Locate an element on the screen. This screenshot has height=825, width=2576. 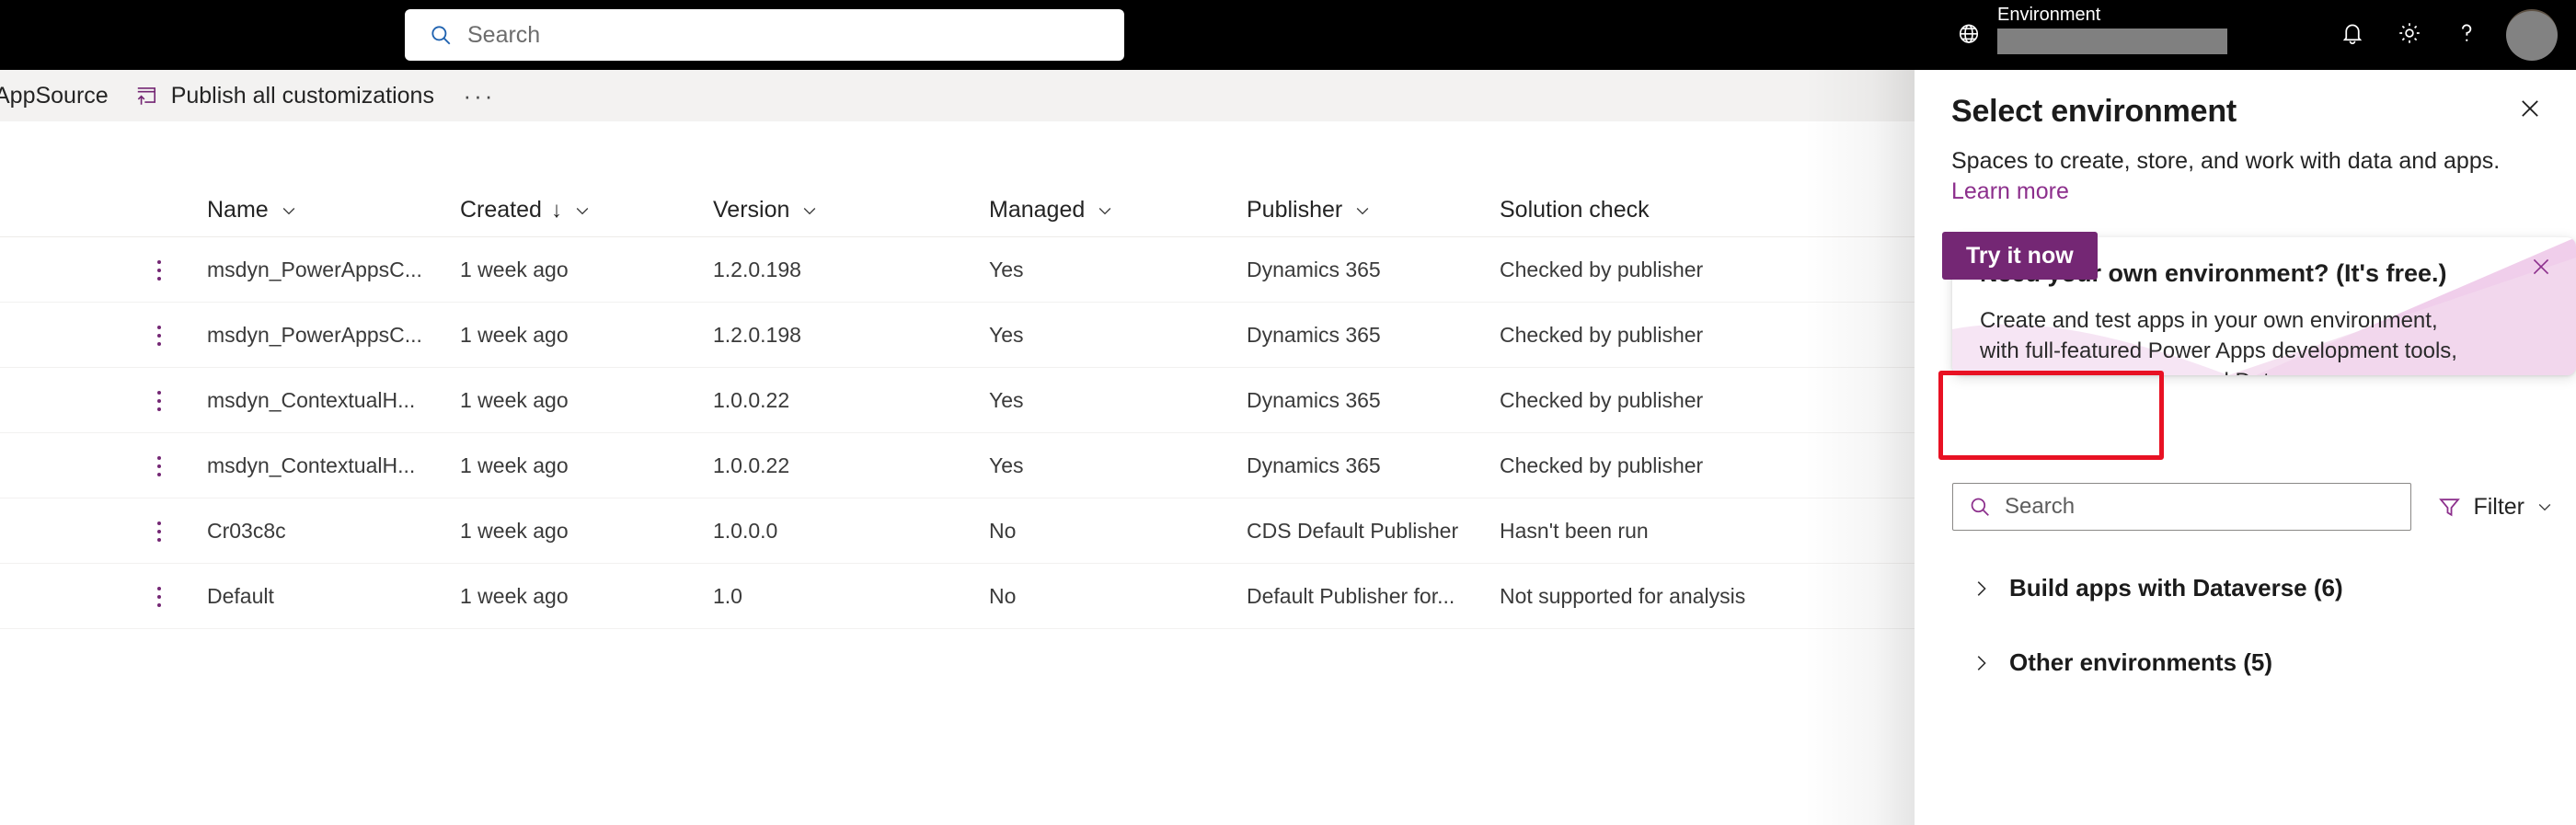
cell-solution-check: Hasn't been run is located at coordinates (1574, 531).